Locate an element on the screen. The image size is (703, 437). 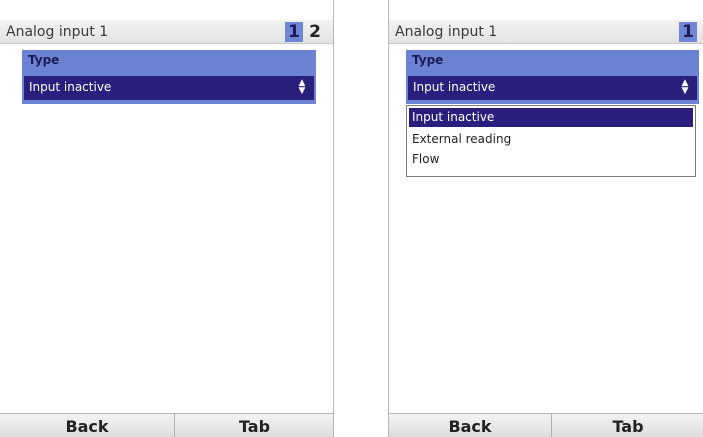
option-flow: Flow is located at coordinates (551, 159).